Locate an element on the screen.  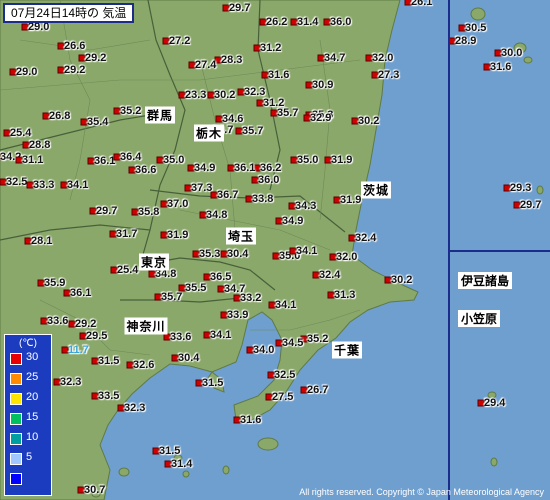
legend-value: 20 is located at coordinates (32, 397).